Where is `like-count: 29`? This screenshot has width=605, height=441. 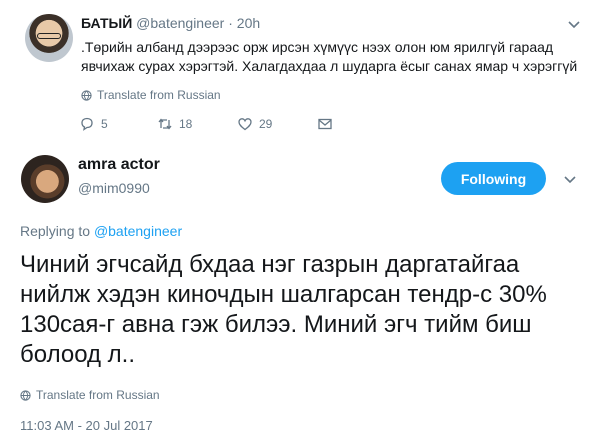
like-count: 29 is located at coordinates (266, 124).